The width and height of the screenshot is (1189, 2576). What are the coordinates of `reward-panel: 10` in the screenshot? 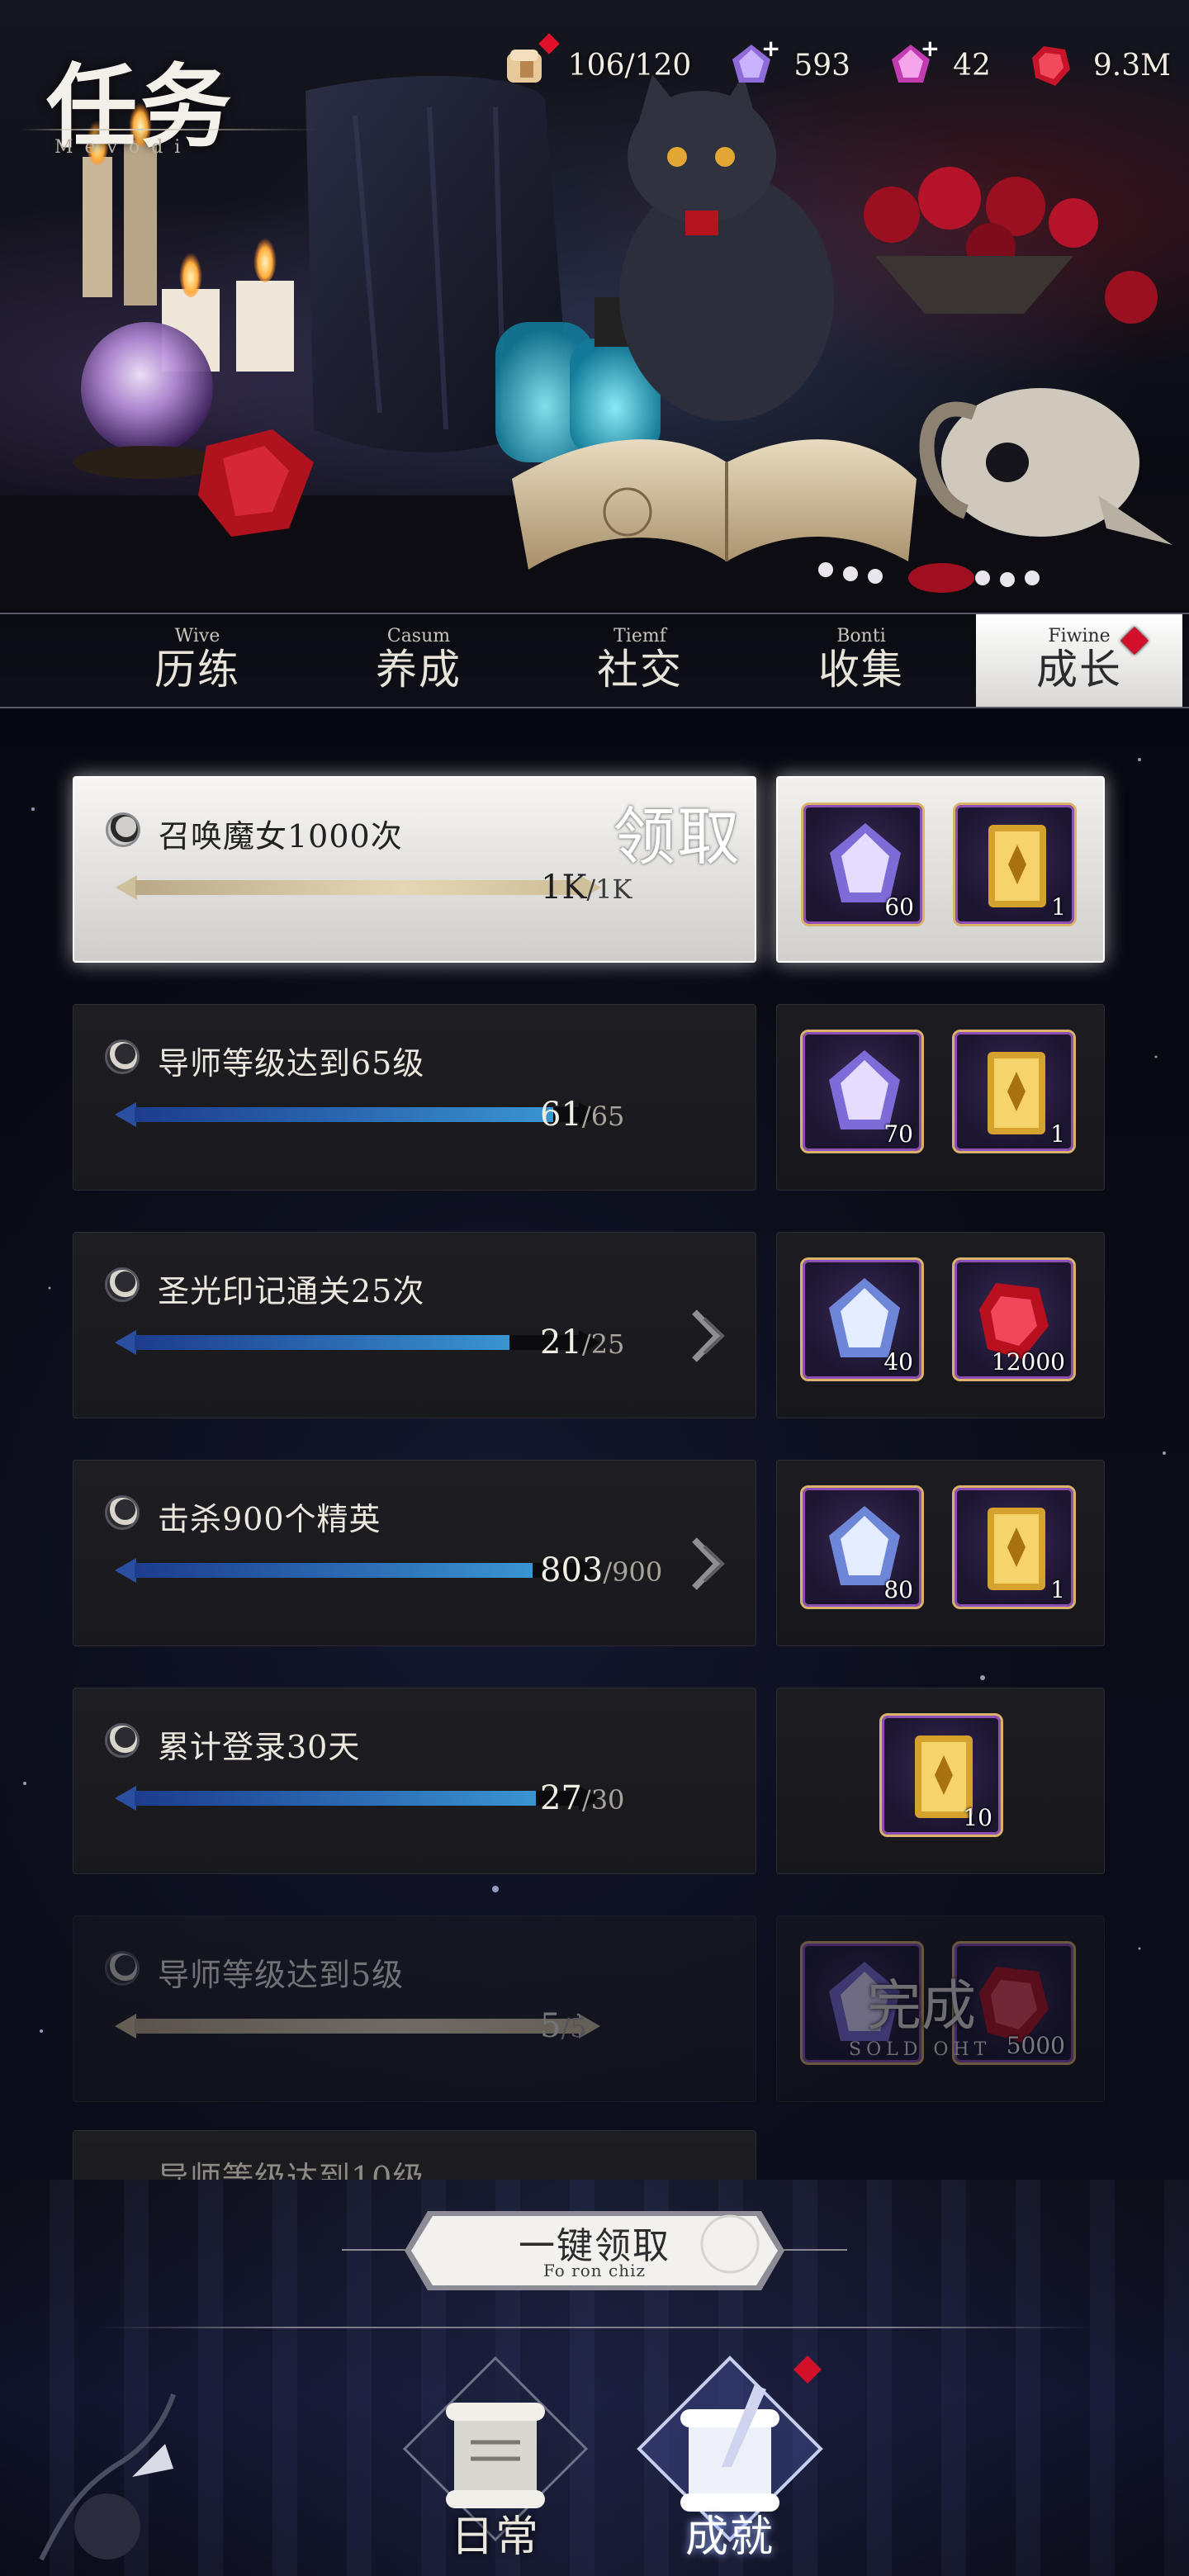 It's located at (940, 1781).